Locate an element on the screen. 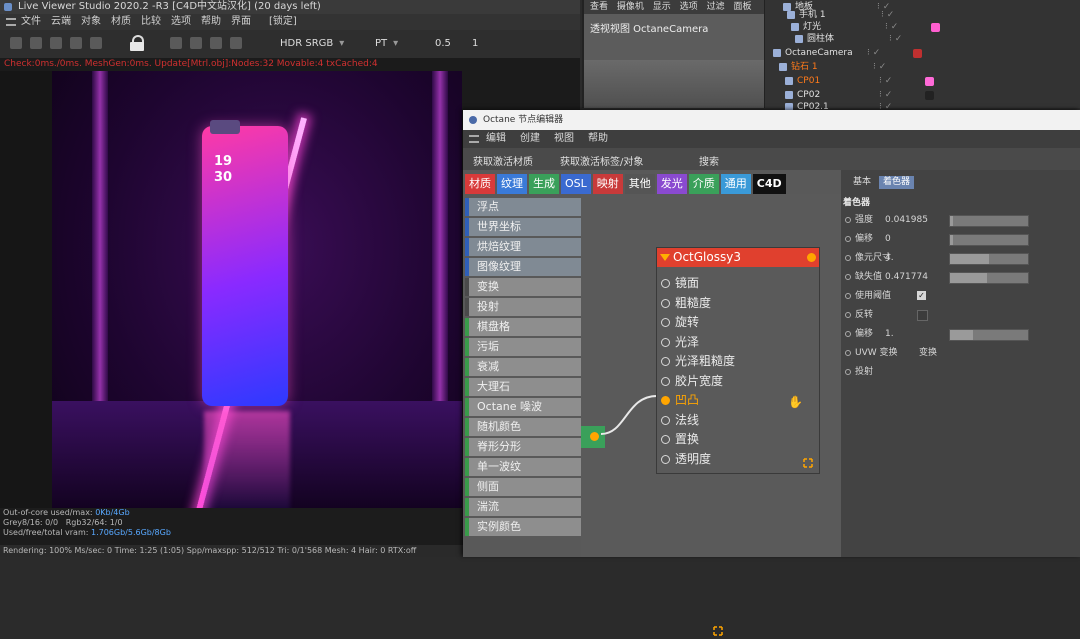 Image resolution: width=1080 pixels, height=639 pixels. category-tab: 其他 is located at coordinates (639, 184).